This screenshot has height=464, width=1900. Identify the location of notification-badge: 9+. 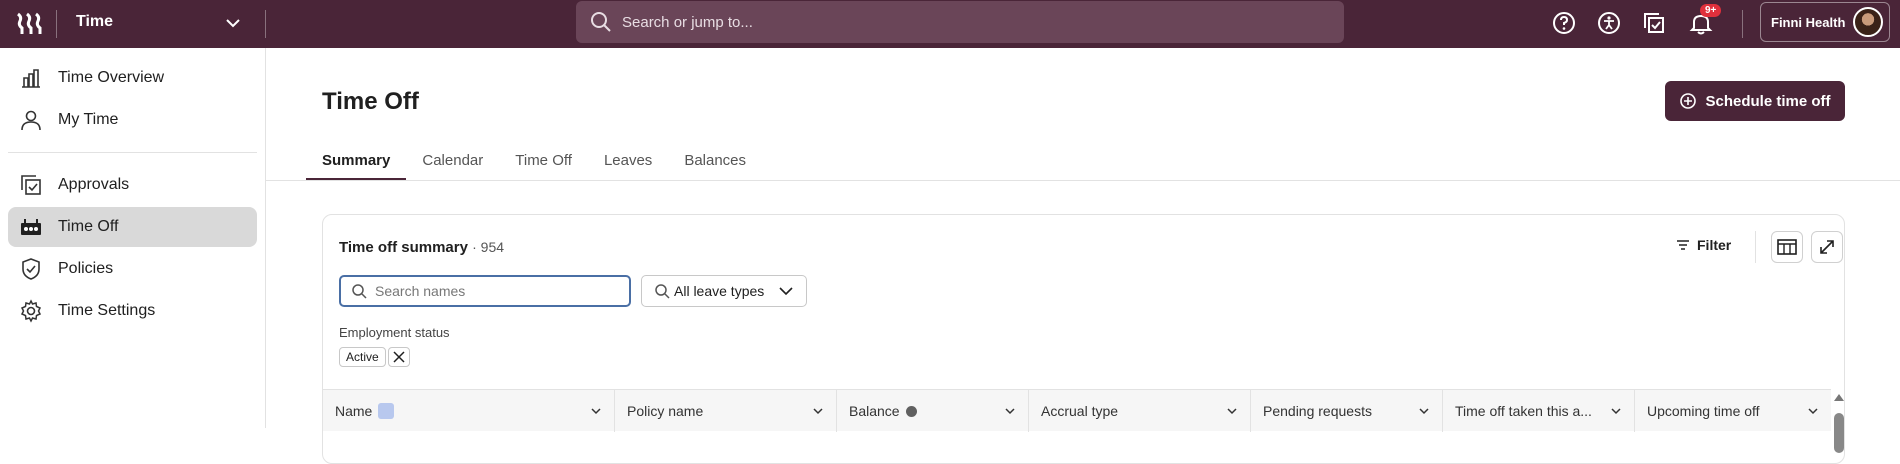
(1711, 10).